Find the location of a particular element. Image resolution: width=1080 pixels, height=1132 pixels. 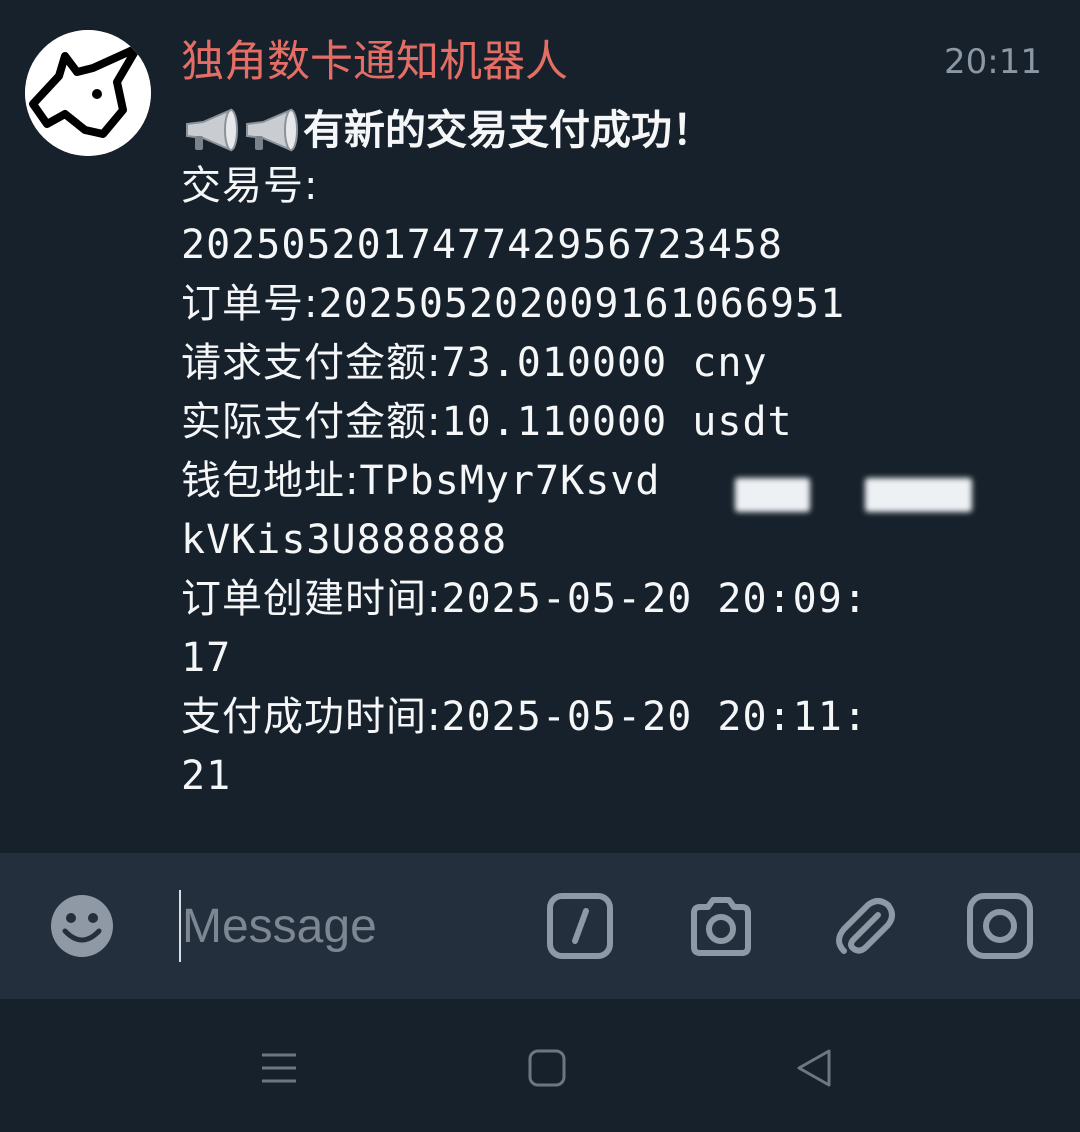

line-label: 订单号: is located at coordinates (250, 304).